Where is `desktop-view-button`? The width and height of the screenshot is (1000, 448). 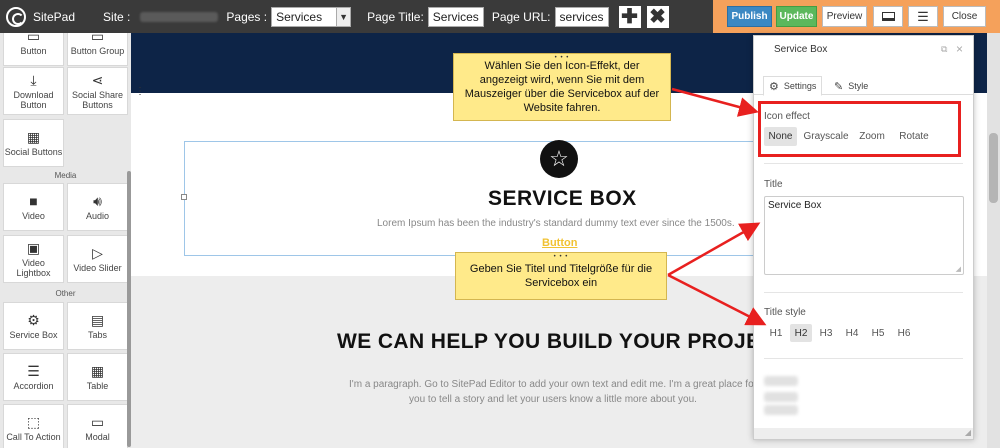
desktop-view-button is located at coordinates (888, 16).